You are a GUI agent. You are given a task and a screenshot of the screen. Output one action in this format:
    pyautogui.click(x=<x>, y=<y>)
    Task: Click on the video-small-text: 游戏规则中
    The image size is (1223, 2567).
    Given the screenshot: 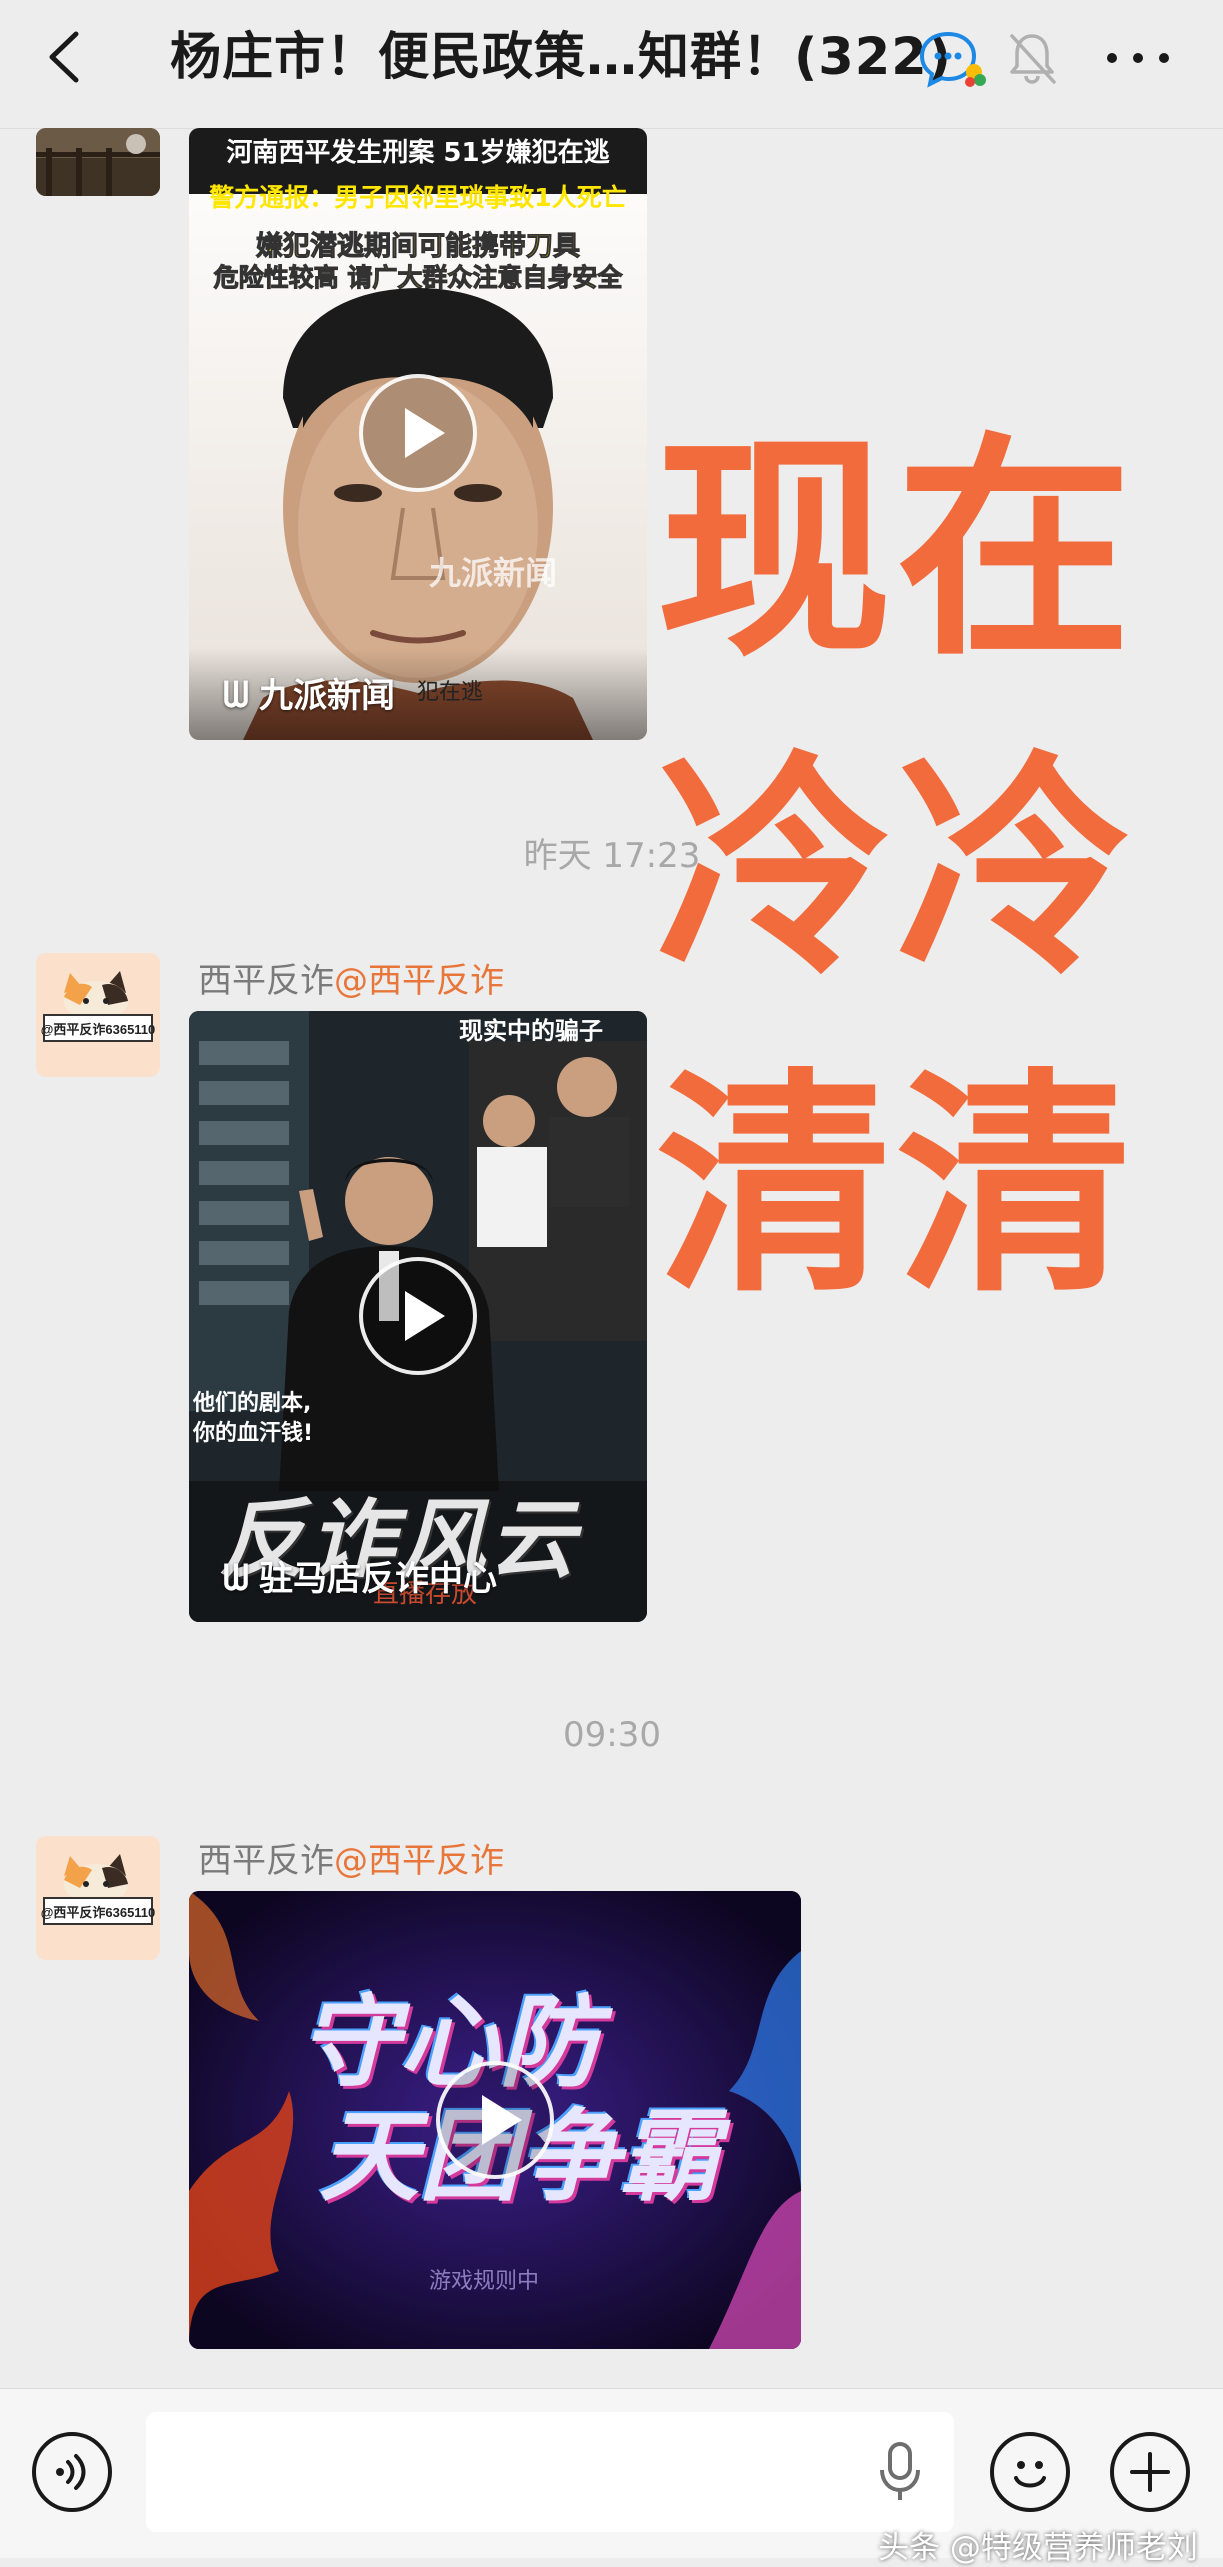 What is the action you would take?
    pyautogui.click(x=484, y=2281)
    